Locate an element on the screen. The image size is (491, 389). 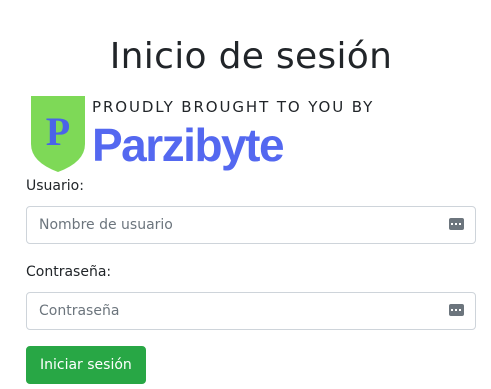
parzibyte-logo: P is located at coordinates (58, 134).